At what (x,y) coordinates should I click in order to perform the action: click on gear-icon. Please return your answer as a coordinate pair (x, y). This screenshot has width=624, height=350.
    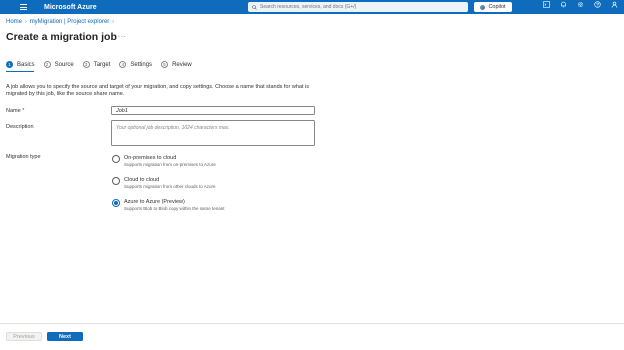
    Looking at the image, I should click on (580, 7).